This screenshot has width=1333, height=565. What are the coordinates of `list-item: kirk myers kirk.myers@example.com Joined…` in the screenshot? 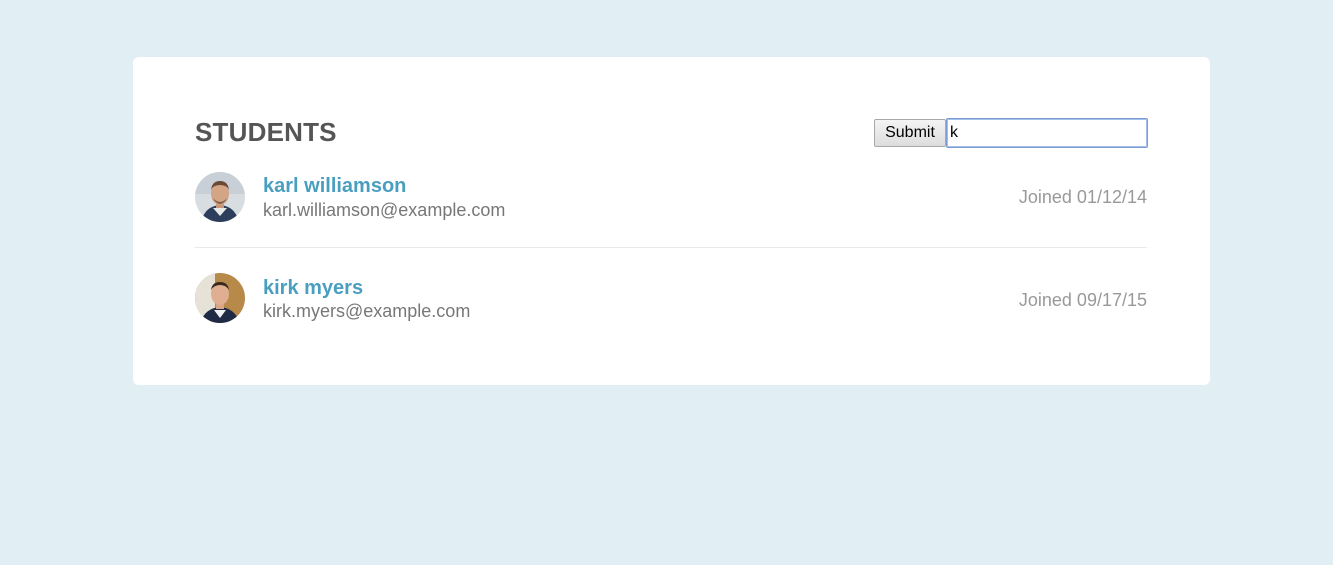 It's located at (671, 298).